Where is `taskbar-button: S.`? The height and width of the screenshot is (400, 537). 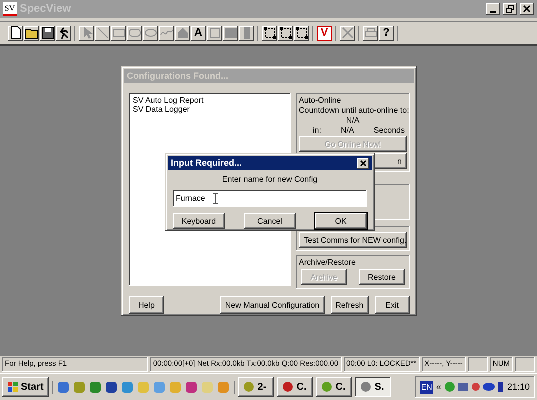 taskbar-button: S. is located at coordinates (372, 387).